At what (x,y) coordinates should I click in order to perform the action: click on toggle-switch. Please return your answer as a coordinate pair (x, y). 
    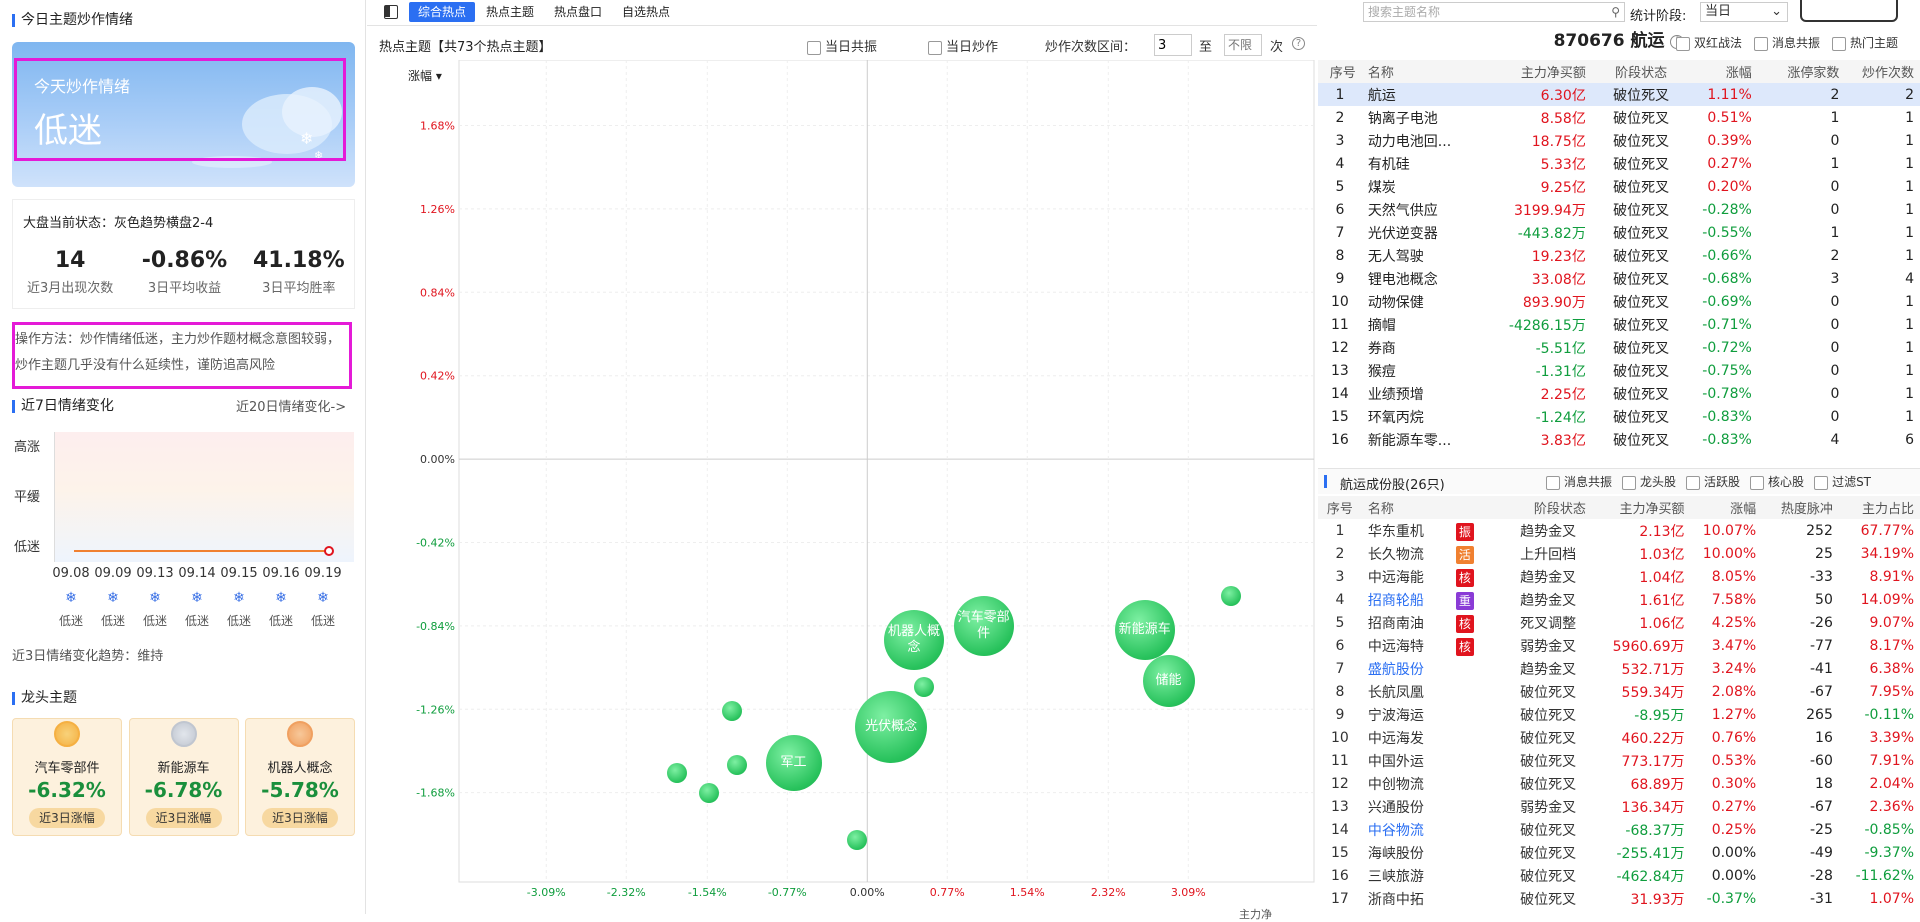
    Looking at the image, I should click on (1849, 11).